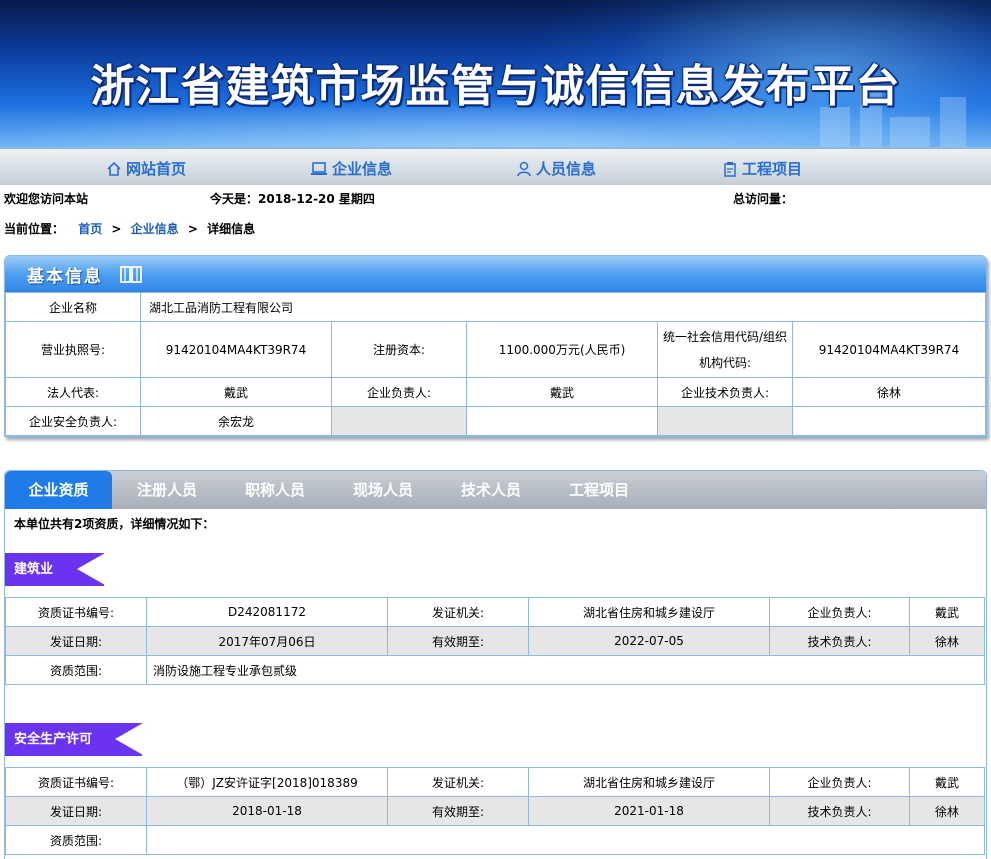 The width and height of the screenshot is (991, 859). I want to click on legal-rep-value: 戴武, so click(236, 392).